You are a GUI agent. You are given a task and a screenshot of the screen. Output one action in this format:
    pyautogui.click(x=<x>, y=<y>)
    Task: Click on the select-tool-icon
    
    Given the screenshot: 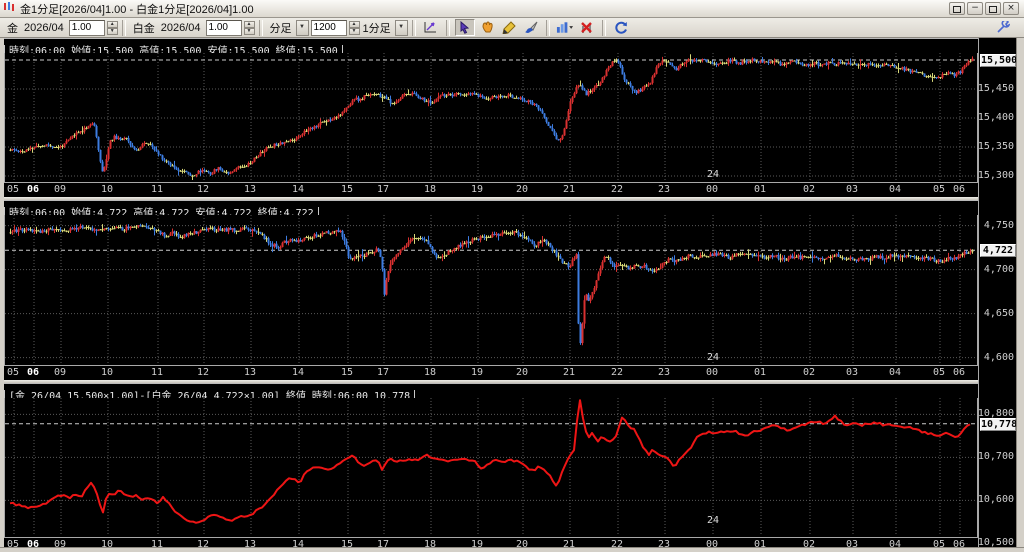 What is the action you would take?
    pyautogui.click(x=464, y=27)
    